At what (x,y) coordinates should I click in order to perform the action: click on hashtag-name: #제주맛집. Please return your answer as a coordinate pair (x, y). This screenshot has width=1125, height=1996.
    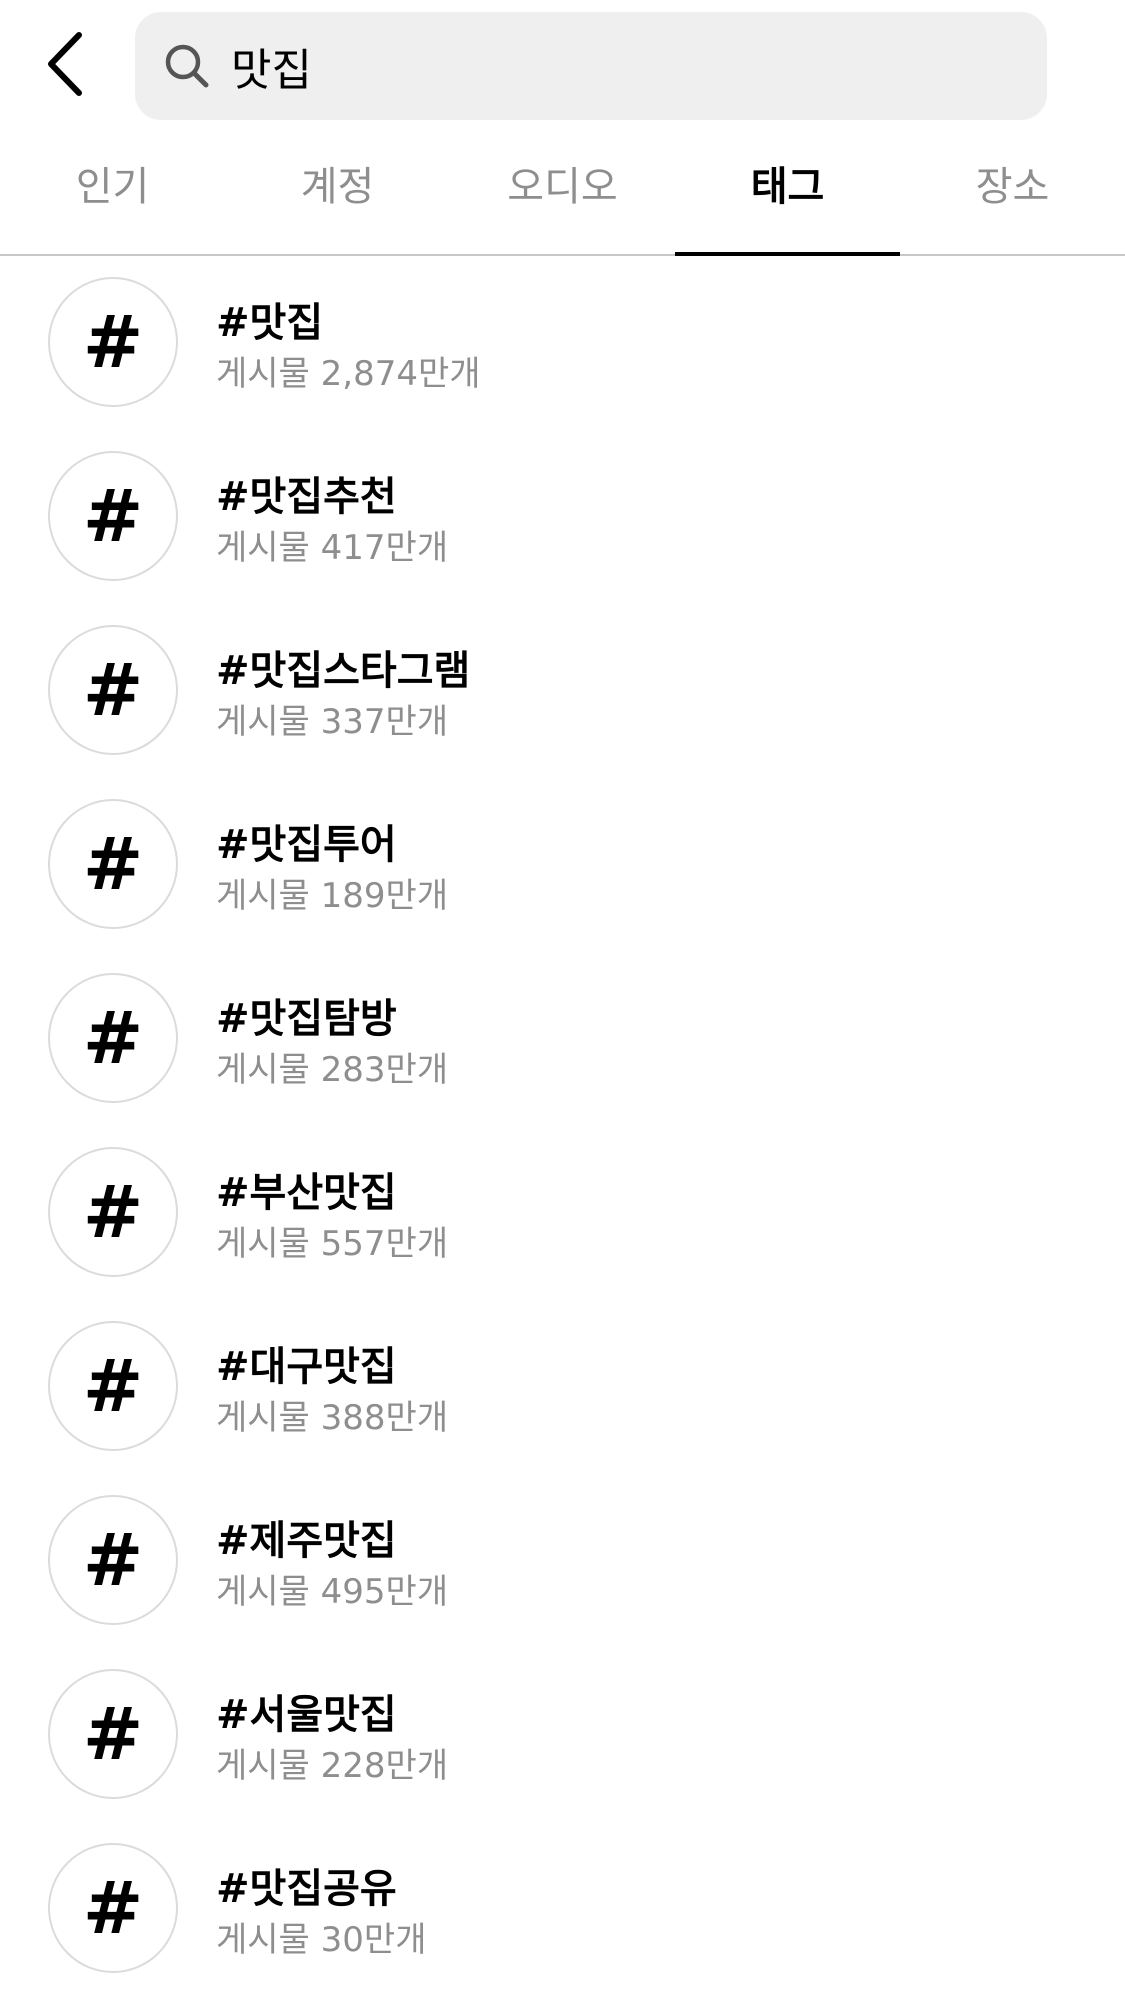
    Looking at the image, I should click on (306, 1541).